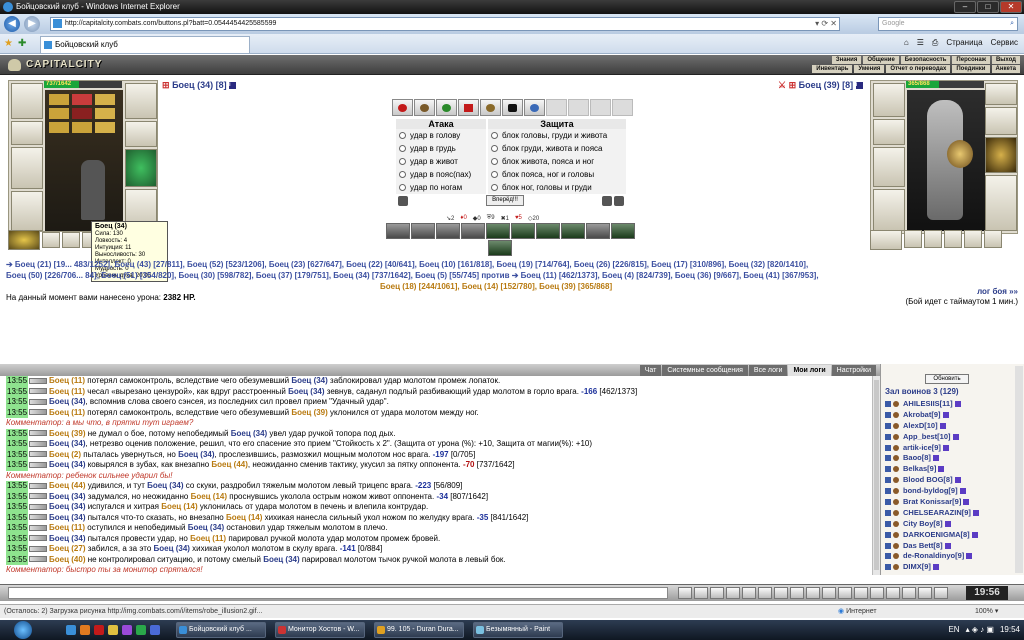 The image size is (1024, 640). I want to click on user-list-item: Brat Konissar[9], so click(950, 502).